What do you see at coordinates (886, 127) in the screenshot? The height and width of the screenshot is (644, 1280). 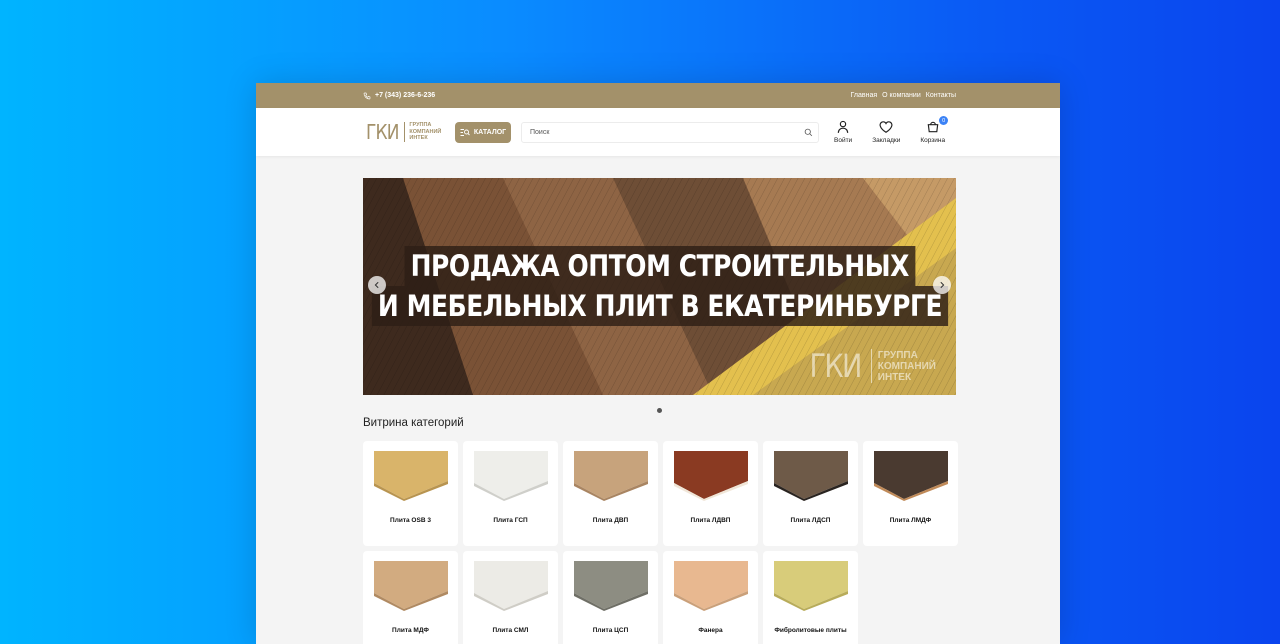 I see `heart-icon` at bounding box center [886, 127].